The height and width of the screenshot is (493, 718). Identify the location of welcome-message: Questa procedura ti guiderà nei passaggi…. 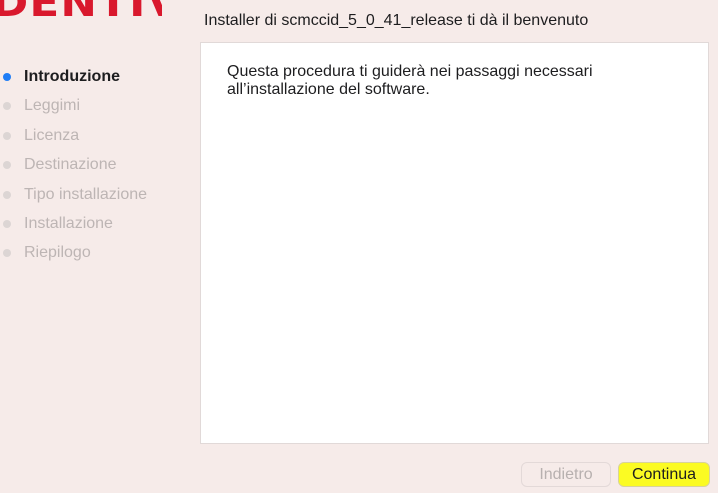
(410, 80).